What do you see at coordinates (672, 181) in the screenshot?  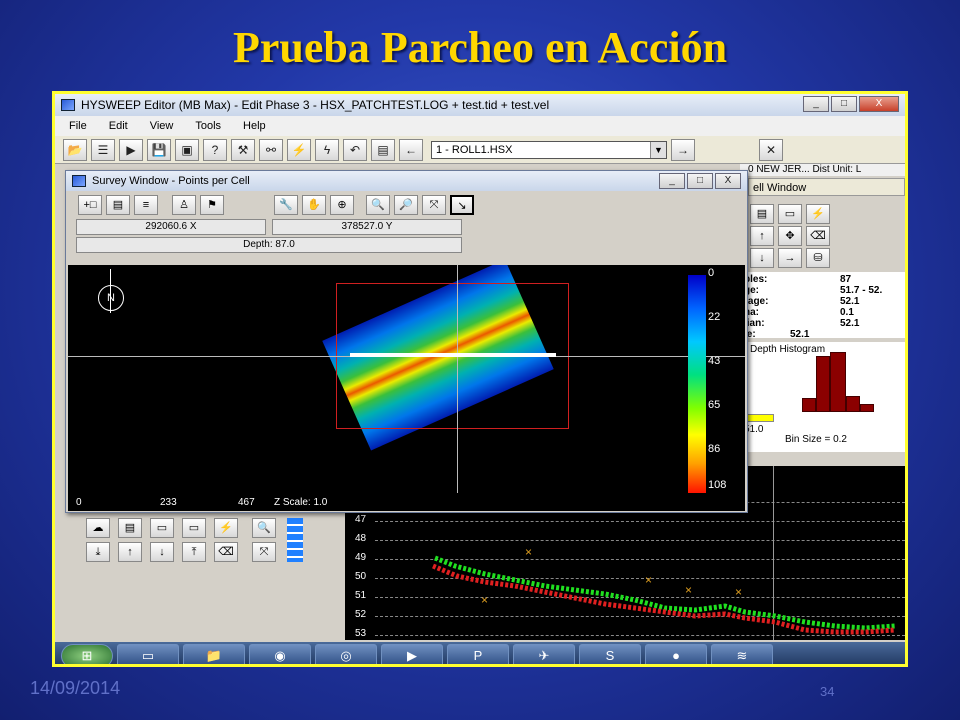 I see `survey-minimize-button: _` at bounding box center [672, 181].